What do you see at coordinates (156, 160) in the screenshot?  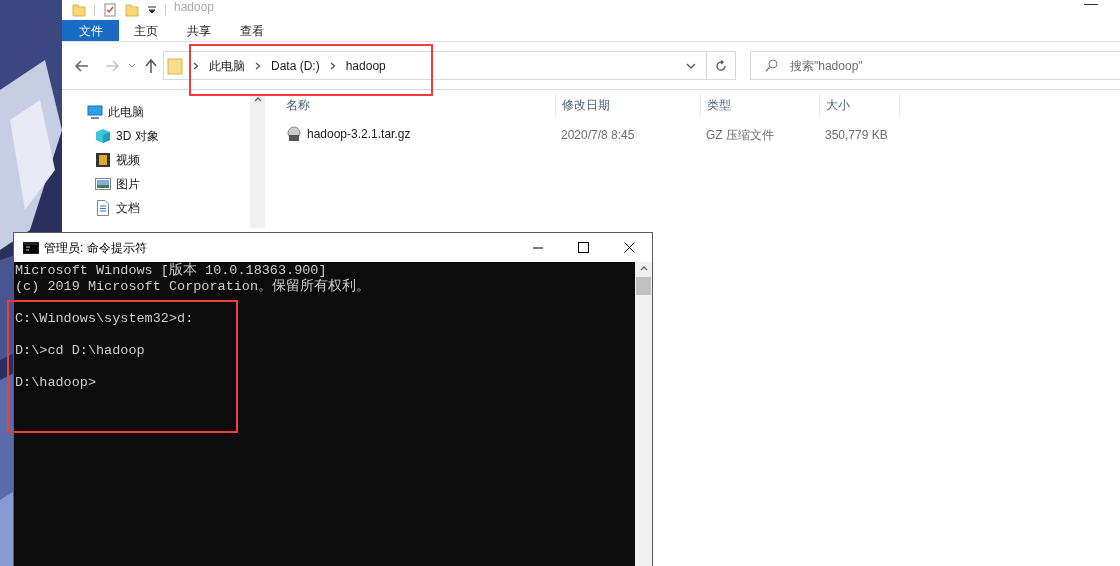 I see `nav-item: 视频` at bounding box center [156, 160].